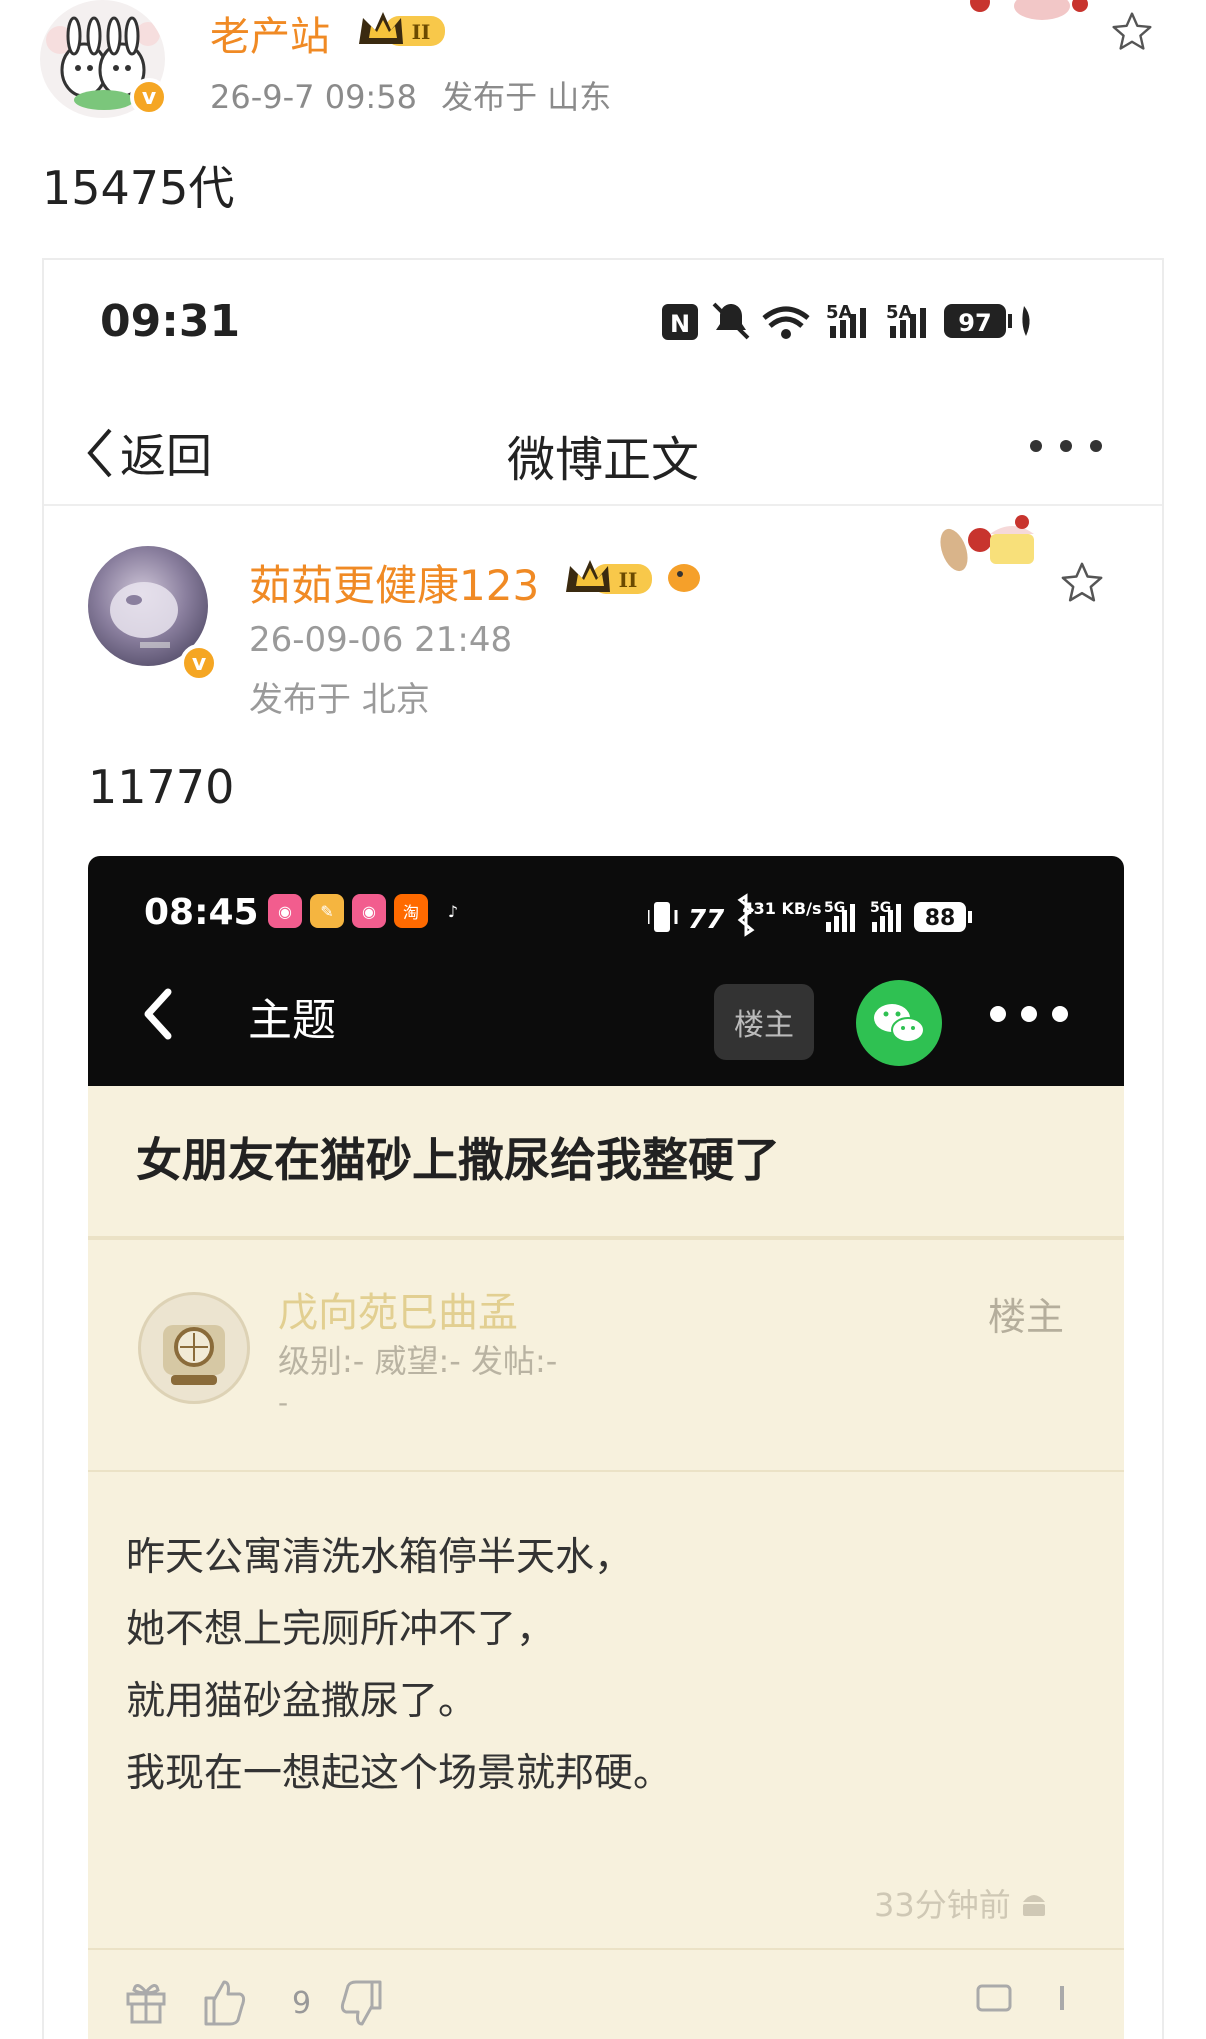  What do you see at coordinates (603, 325) in the screenshot?
I see `status-bar: 09:31 N 5A 5A 97` at bounding box center [603, 325].